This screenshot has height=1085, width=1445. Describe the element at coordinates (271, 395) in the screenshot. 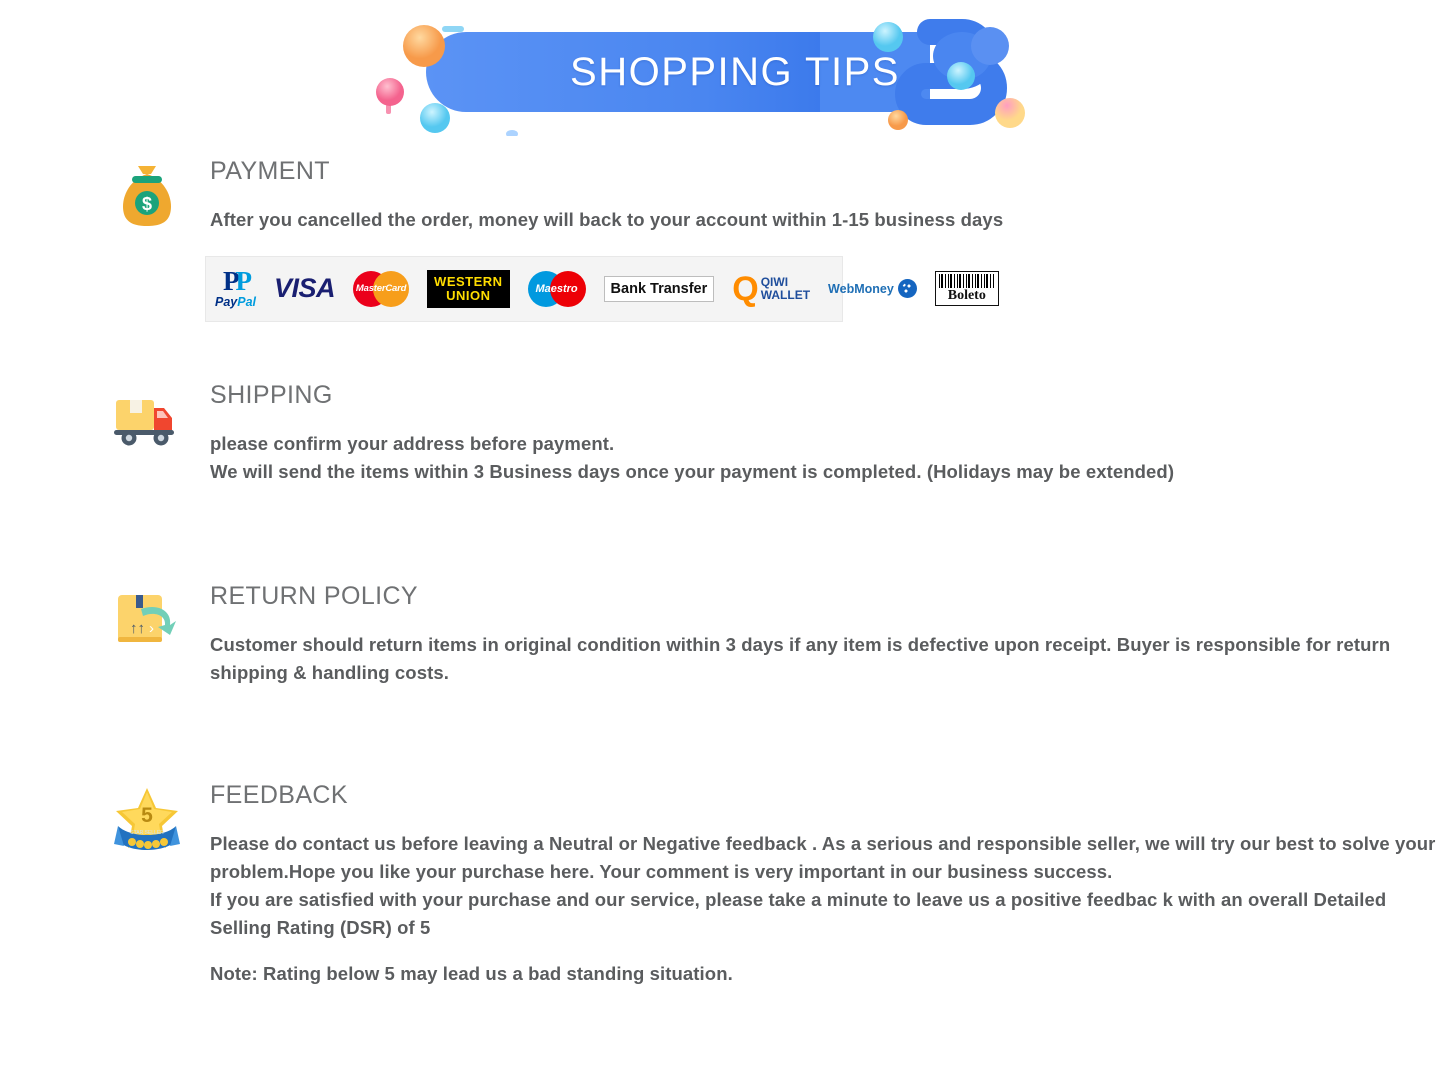

I see `shipping-heading: SHIPPING` at that location.